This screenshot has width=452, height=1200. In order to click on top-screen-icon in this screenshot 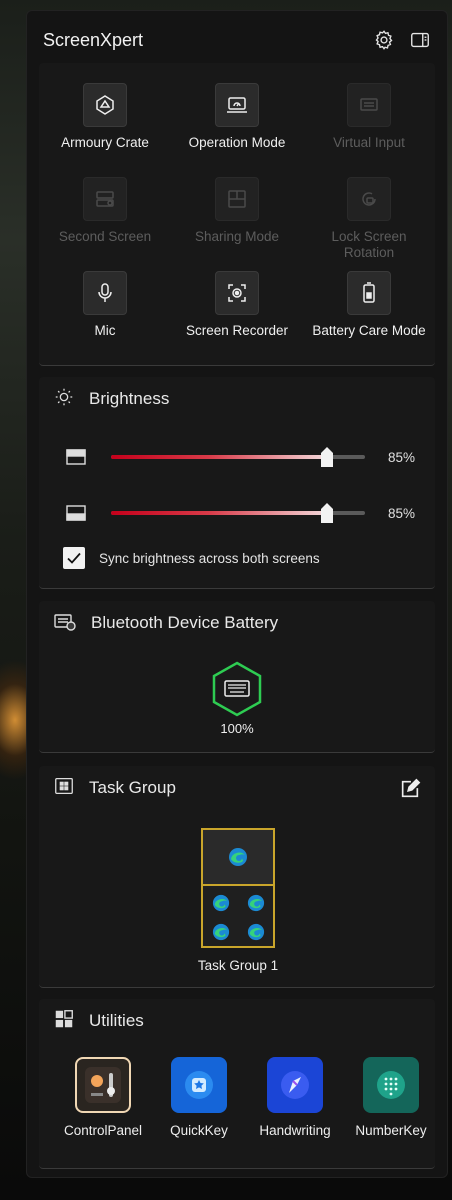, I will do `click(76, 457)`.